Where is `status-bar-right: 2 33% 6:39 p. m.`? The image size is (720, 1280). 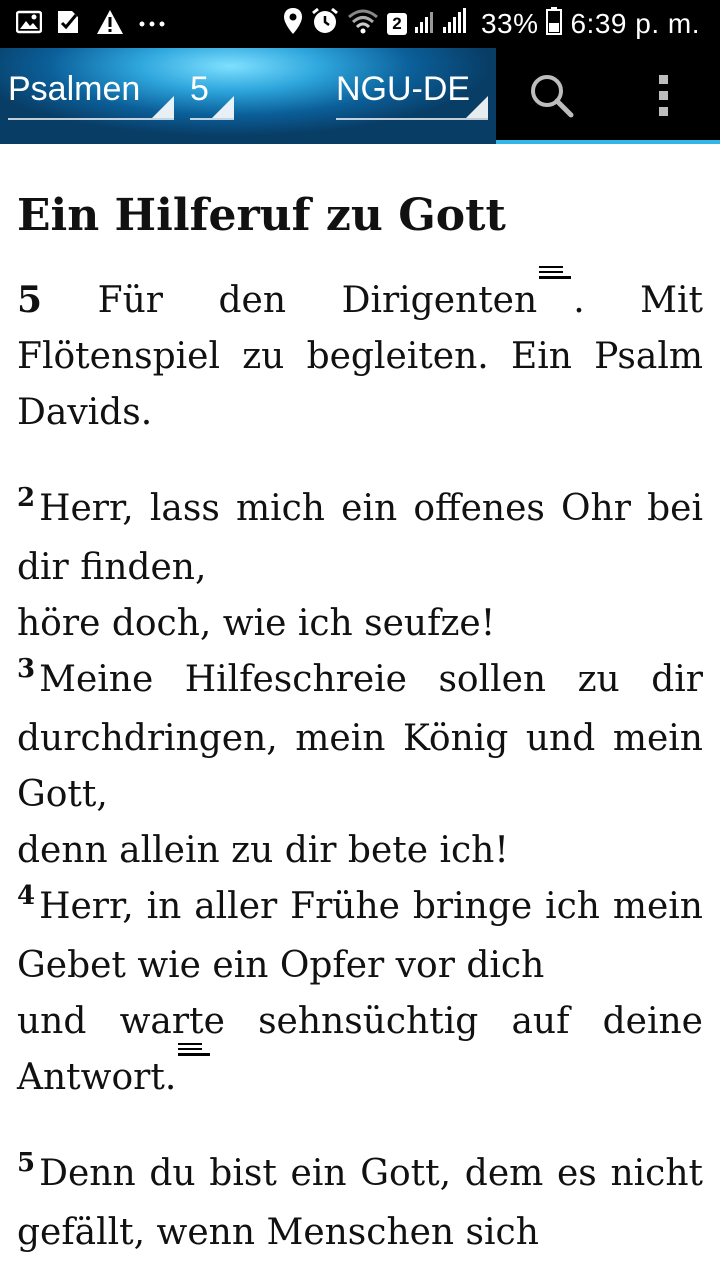 status-bar-right: 2 33% 6:39 p. m. is located at coordinates (491, 24).